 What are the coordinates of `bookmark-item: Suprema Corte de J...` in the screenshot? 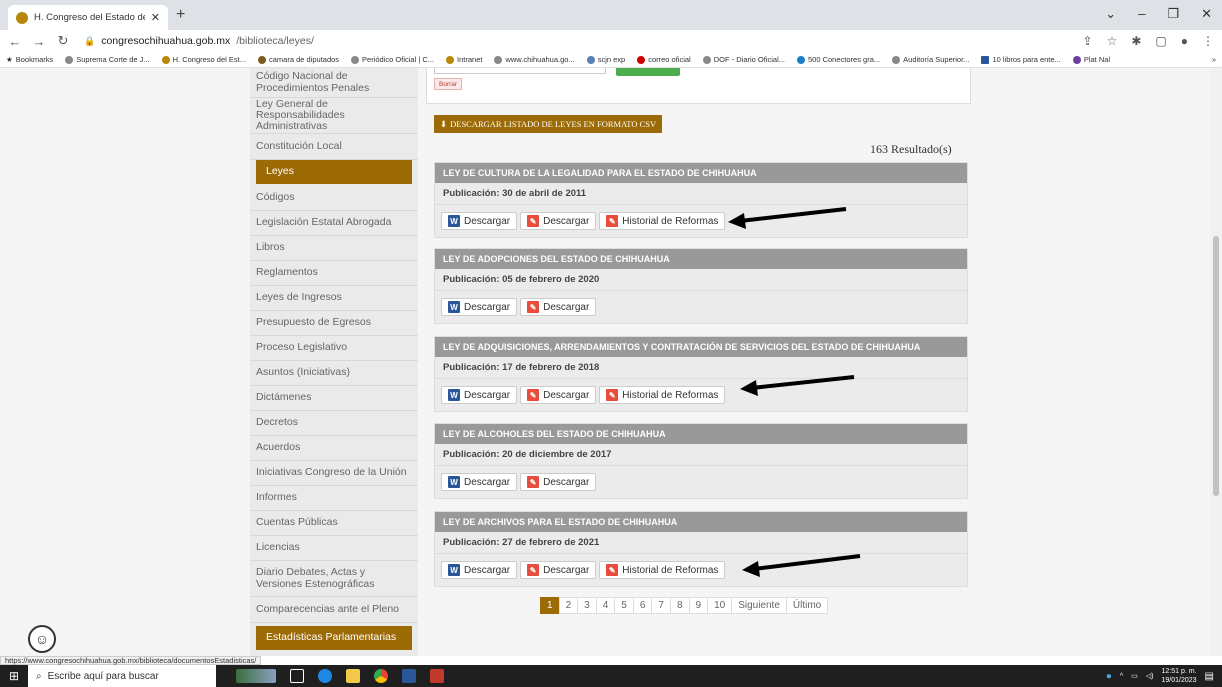 It's located at (107, 59).